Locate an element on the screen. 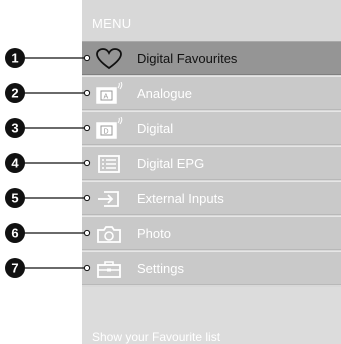  callout-number: 6 is located at coordinates (14, 233).